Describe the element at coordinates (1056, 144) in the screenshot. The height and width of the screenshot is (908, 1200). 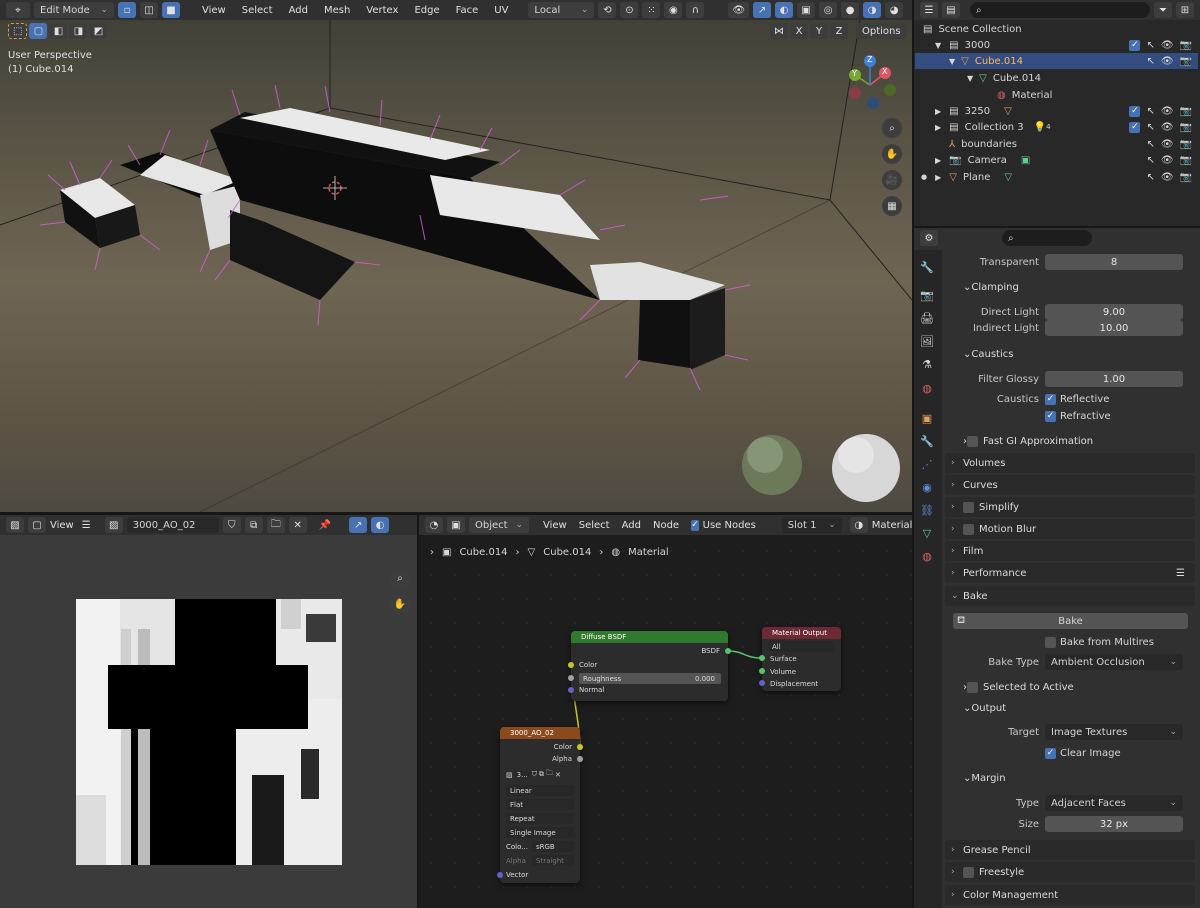
I see `outliner-row-boundaries: ⅄ boundaries ↖ 👁 📷` at that location.